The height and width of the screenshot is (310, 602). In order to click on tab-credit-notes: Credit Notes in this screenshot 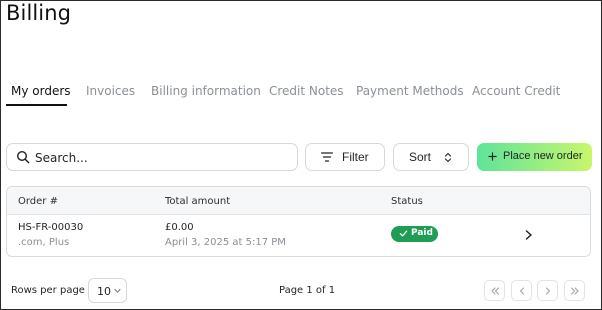, I will do `click(306, 96)`.